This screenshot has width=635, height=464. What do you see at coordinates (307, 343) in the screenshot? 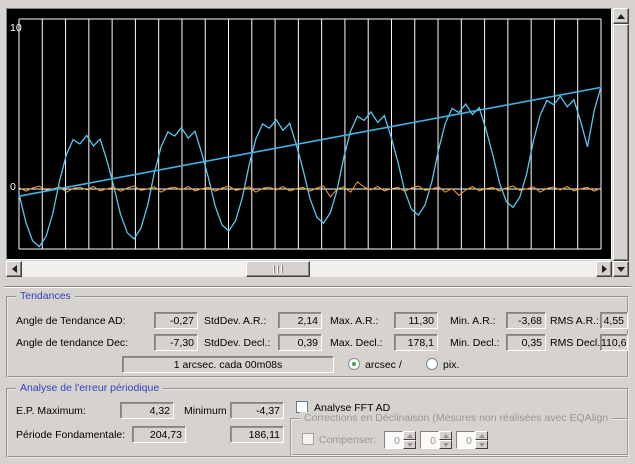
I see `stddev-dec-value: 0,39` at bounding box center [307, 343].